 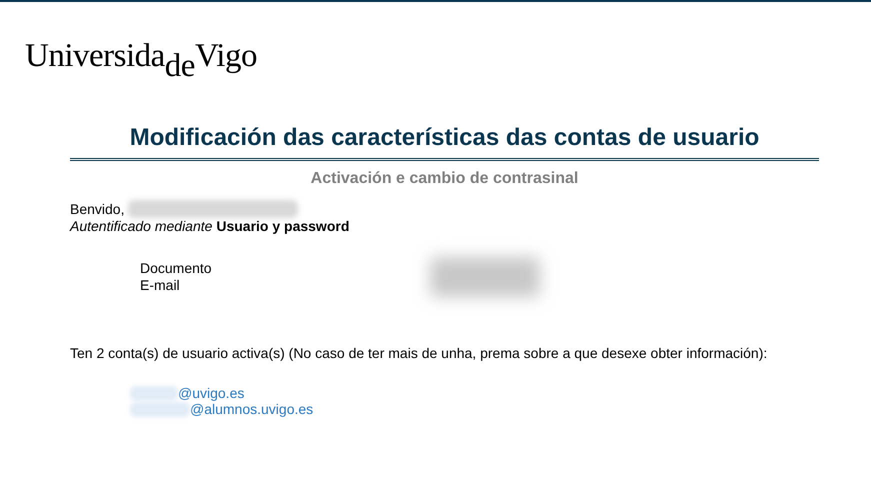 What do you see at coordinates (211, 393) in the screenshot?
I see `account-link: @uvigo.es` at bounding box center [211, 393].